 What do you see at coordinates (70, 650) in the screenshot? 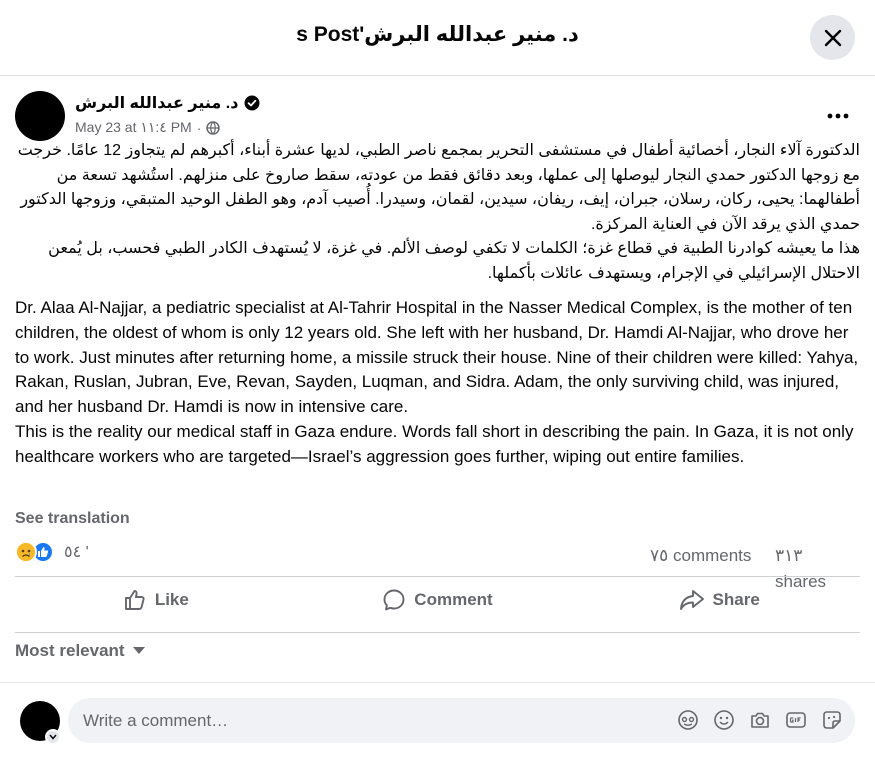
I see `comment-sort-label: Most relevant` at bounding box center [70, 650].